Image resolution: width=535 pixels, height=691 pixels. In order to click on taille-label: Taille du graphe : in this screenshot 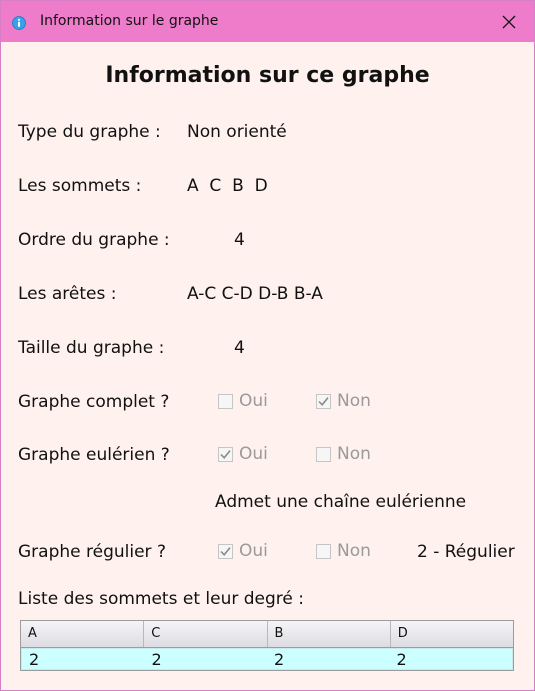, I will do `click(91, 348)`.